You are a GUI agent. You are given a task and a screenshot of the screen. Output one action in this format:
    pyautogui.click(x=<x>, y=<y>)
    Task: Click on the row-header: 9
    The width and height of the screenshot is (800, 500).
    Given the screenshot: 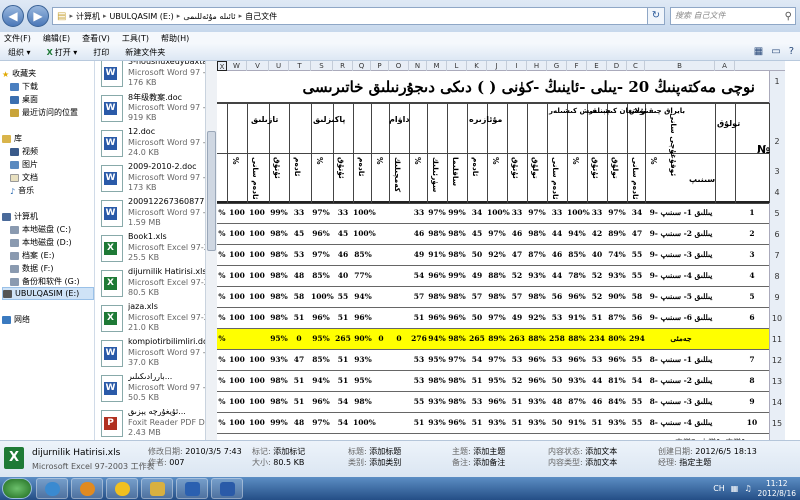 What is the action you would take?
    pyautogui.click(x=777, y=297)
    